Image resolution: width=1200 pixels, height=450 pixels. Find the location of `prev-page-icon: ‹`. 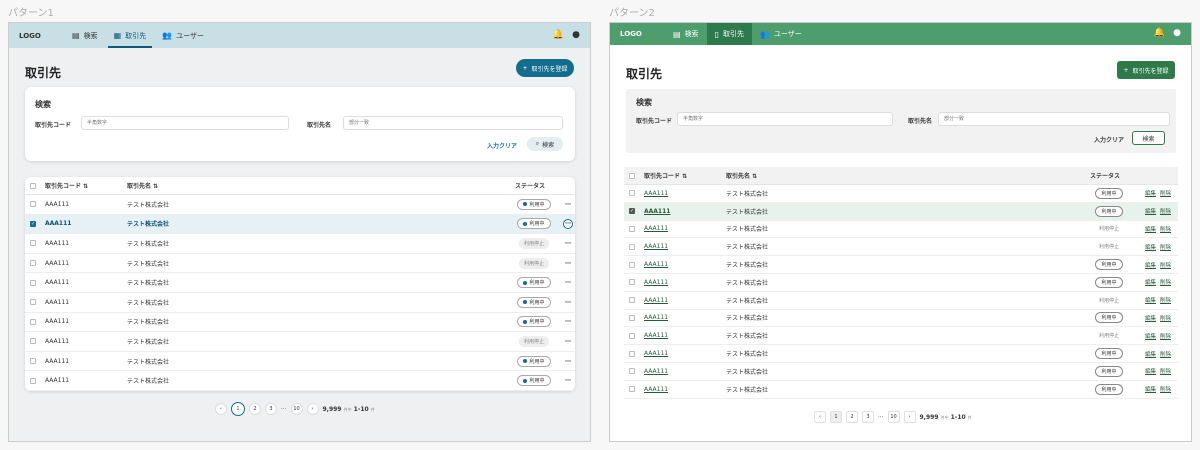

prev-page-icon: ‹ is located at coordinates (221, 409).